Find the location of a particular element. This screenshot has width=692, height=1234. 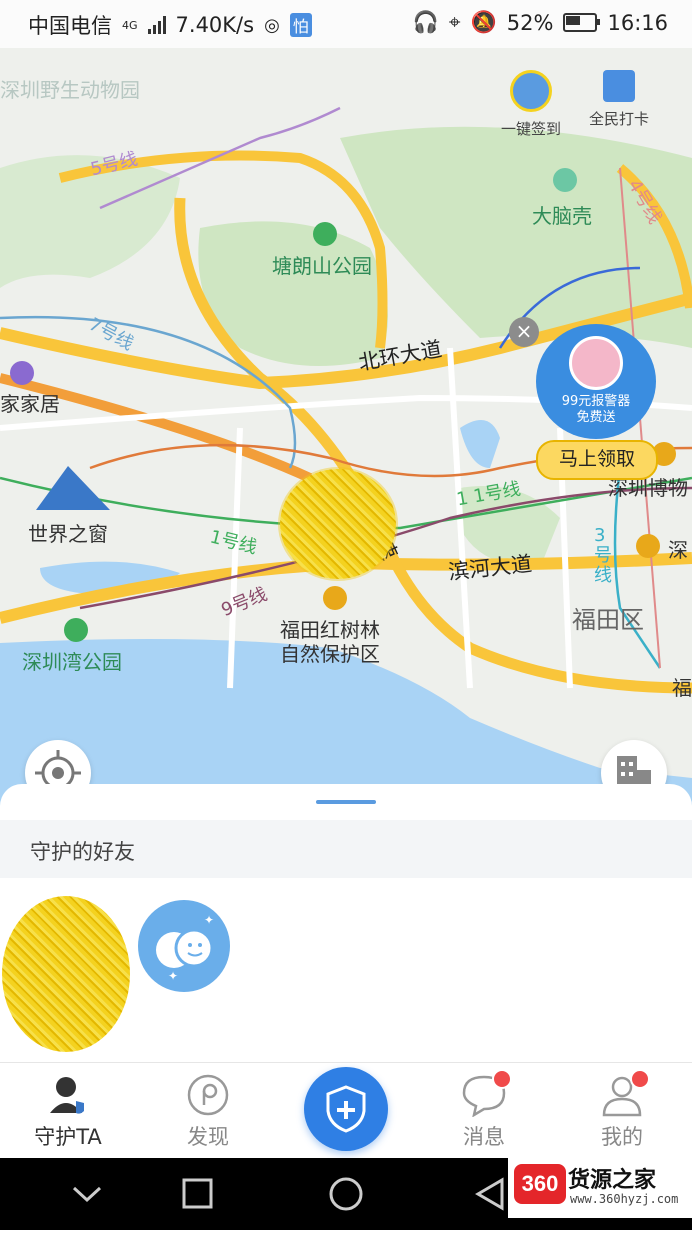

friends-section-header: 守护的好友 is located at coordinates (346, 849).